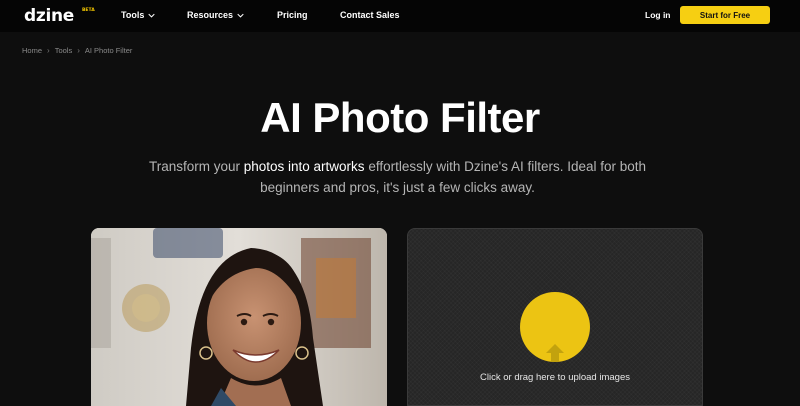 The image size is (800, 406). Describe the element at coordinates (658, 15) in the screenshot. I see `login-link: Log in` at that location.